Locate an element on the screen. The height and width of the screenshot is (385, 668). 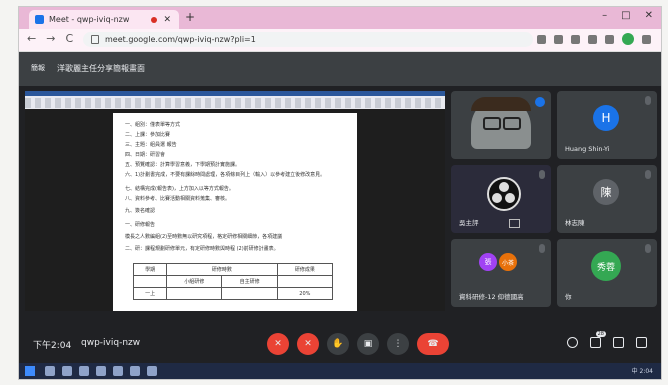
window-controls: – □ ✕ is located at coordinates (627, 15).